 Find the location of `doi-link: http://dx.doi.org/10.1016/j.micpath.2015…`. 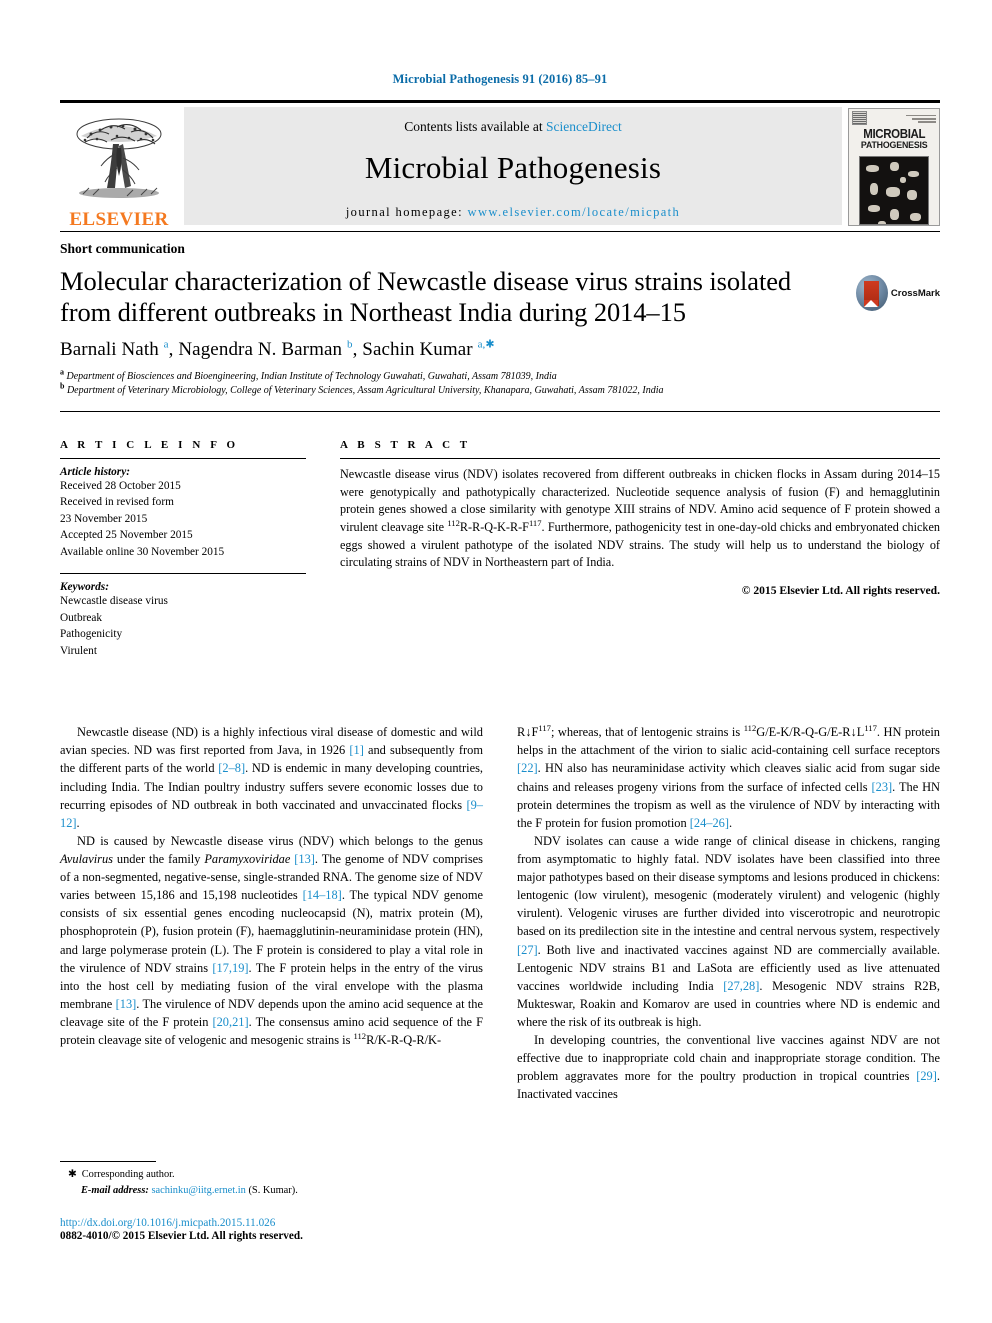

doi-link: http://dx.doi.org/10.1016/j.micpath.2015… is located at coordinates (270, 1223).